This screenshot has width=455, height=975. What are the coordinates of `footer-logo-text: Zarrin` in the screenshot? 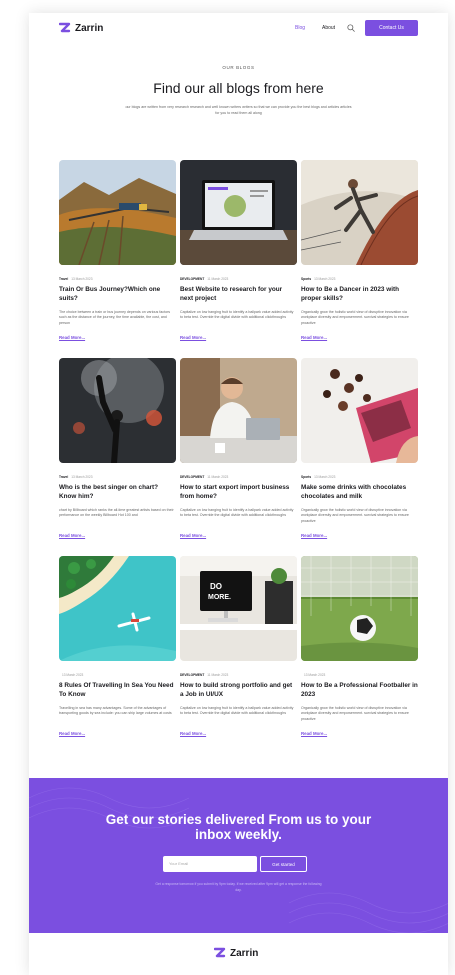 It's located at (244, 953).